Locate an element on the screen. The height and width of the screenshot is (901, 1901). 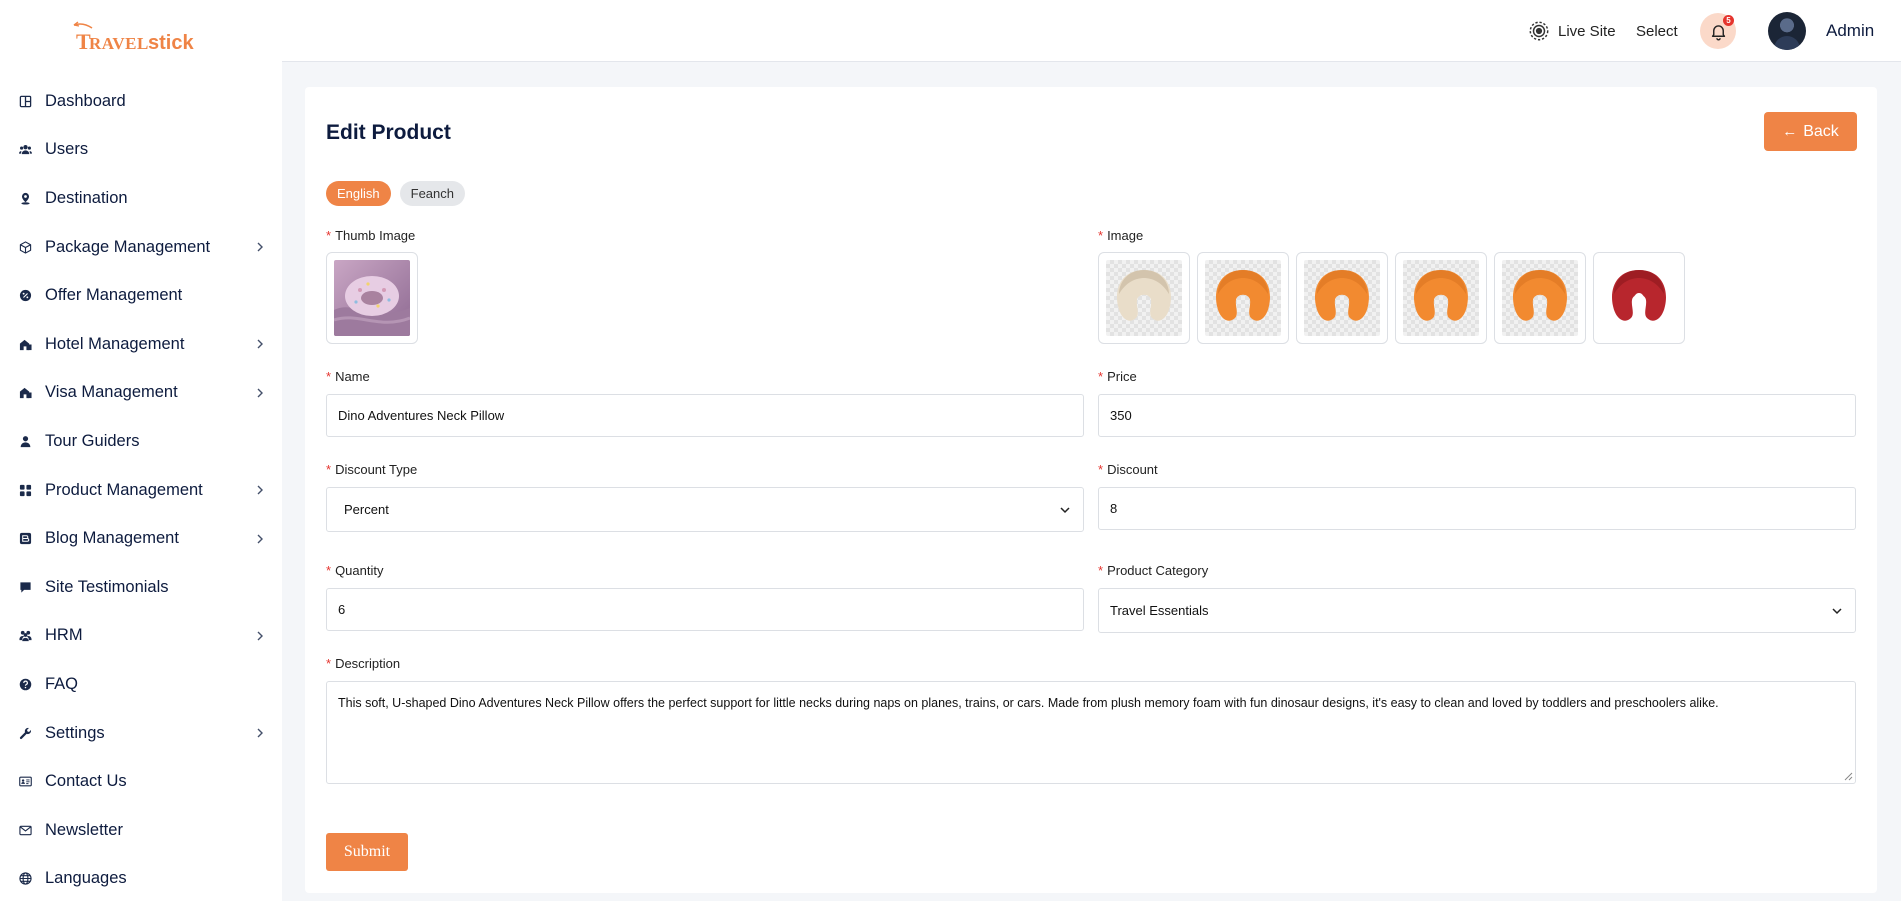
name-input: Dino Adventures Neck Pillow is located at coordinates (705, 415).